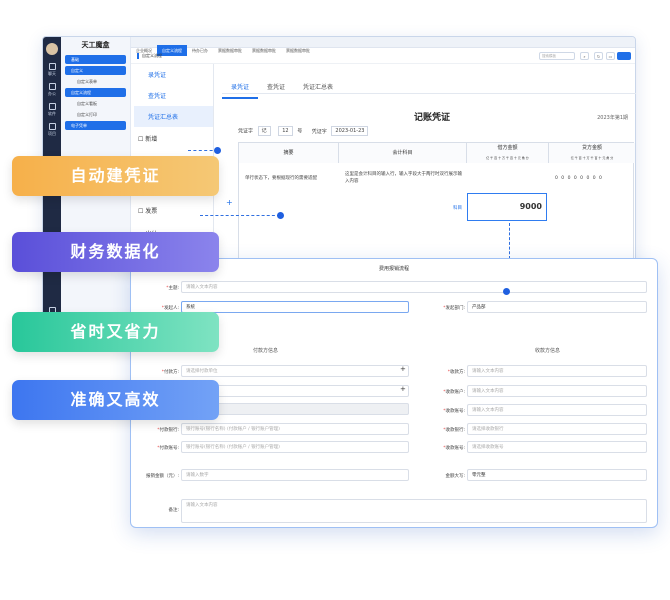 The width and height of the screenshot is (670, 600). Describe the element at coordinates (598, 56) in the screenshot. I see `refresh-icon: ↻` at that location.